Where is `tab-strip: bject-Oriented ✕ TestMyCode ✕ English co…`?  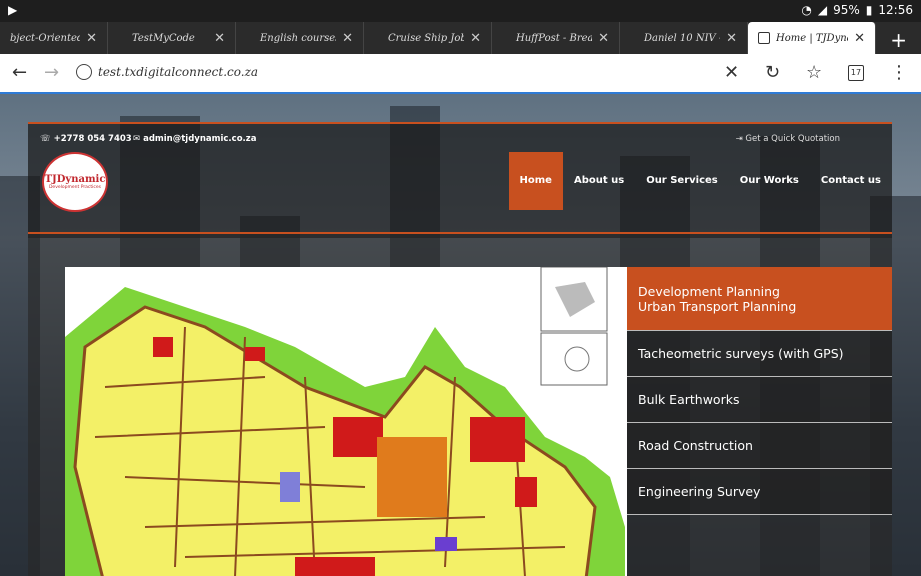
tab-strip: bject-Oriented ✕ TestMyCode ✕ English co… is located at coordinates (460, 38).